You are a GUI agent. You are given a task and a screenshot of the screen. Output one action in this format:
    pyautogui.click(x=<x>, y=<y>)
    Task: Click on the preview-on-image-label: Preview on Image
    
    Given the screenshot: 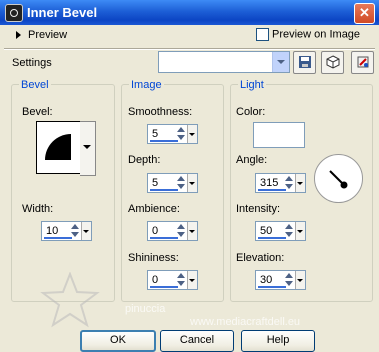 What is the action you would take?
    pyautogui.click(x=316, y=34)
    